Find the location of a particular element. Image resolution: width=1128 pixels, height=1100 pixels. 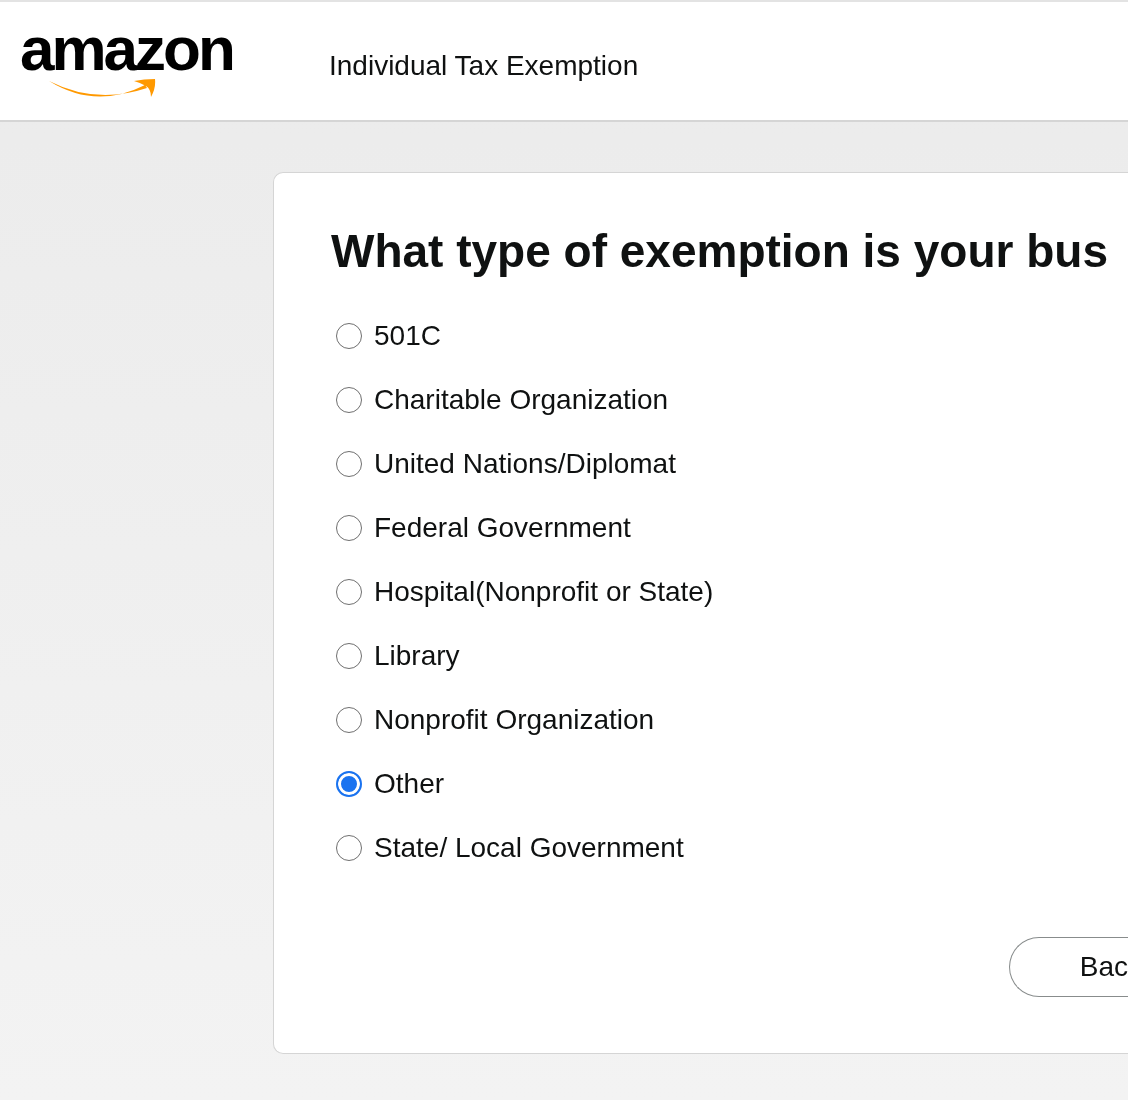

option-label: Hospital(Nonprofit or State) is located at coordinates (544, 592).